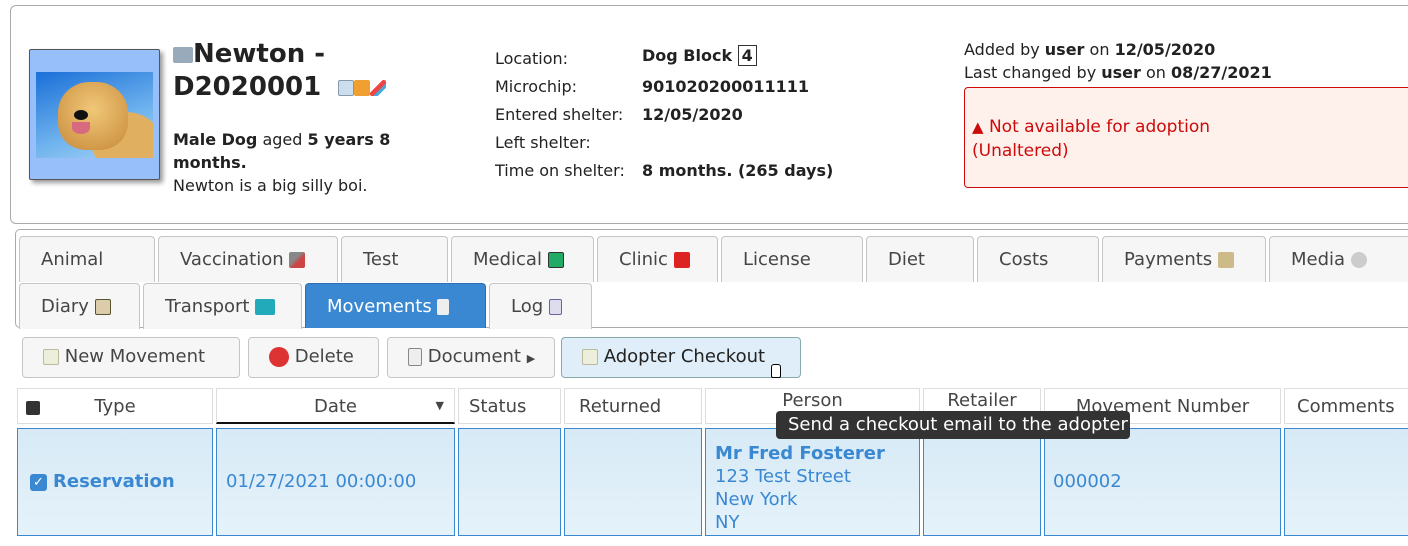 The image size is (1408, 546). I want to click on document-button: Document ▶, so click(471, 357).